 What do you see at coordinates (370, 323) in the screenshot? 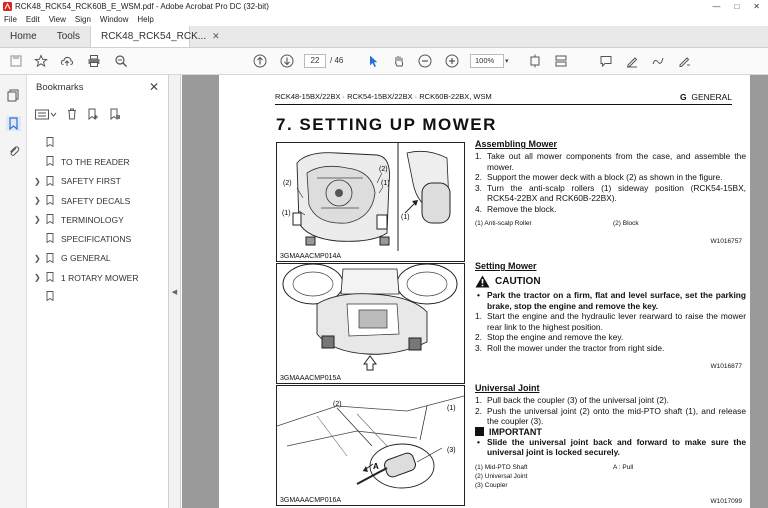
I see `figure-mower-under-tractor: 3GMAAACMP015A` at bounding box center [370, 323].